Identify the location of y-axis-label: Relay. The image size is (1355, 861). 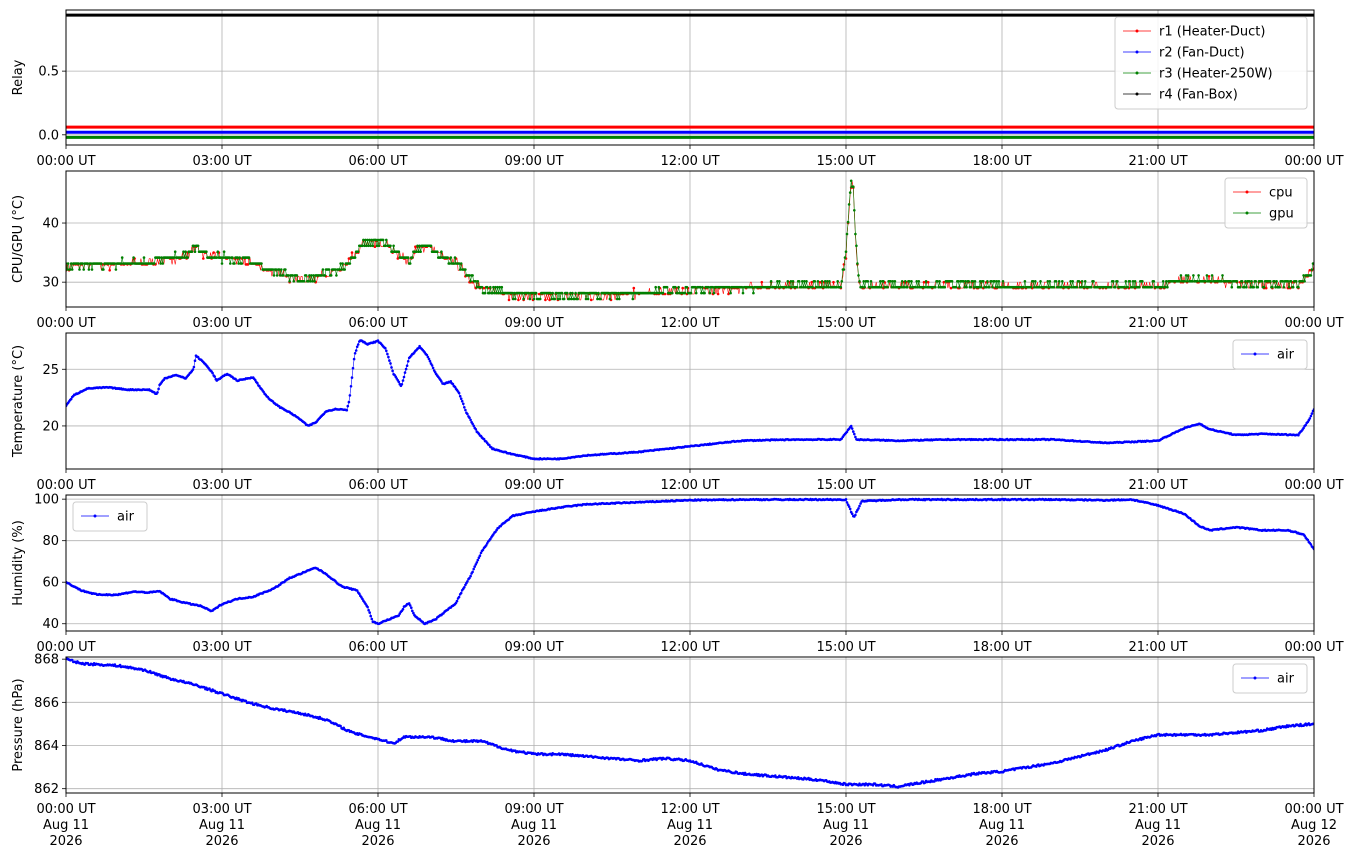
(18, 77).